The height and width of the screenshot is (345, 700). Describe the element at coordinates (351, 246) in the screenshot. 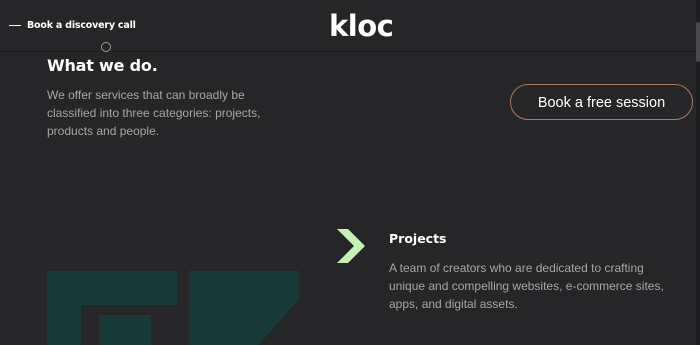

I see `chevron-right-icon` at that location.